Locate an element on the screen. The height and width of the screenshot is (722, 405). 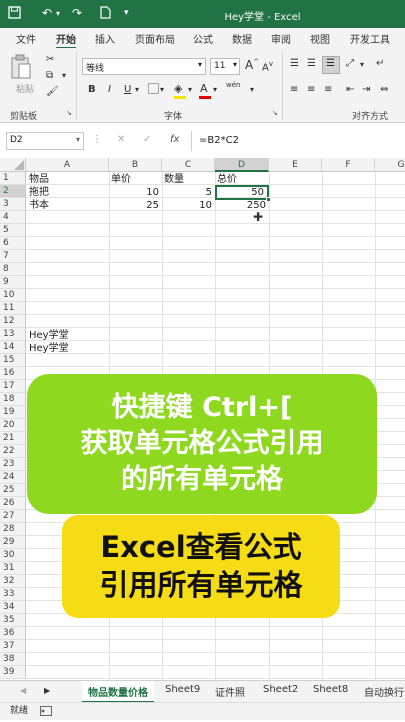
row-header-32: 32 is located at coordinates (13, 581).